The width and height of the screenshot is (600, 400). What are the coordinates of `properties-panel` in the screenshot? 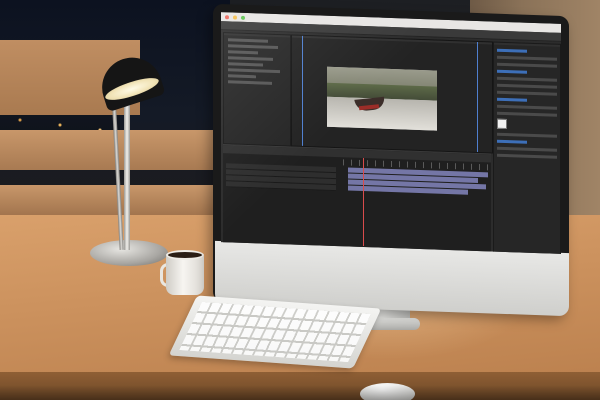 It's located at (527, 147).